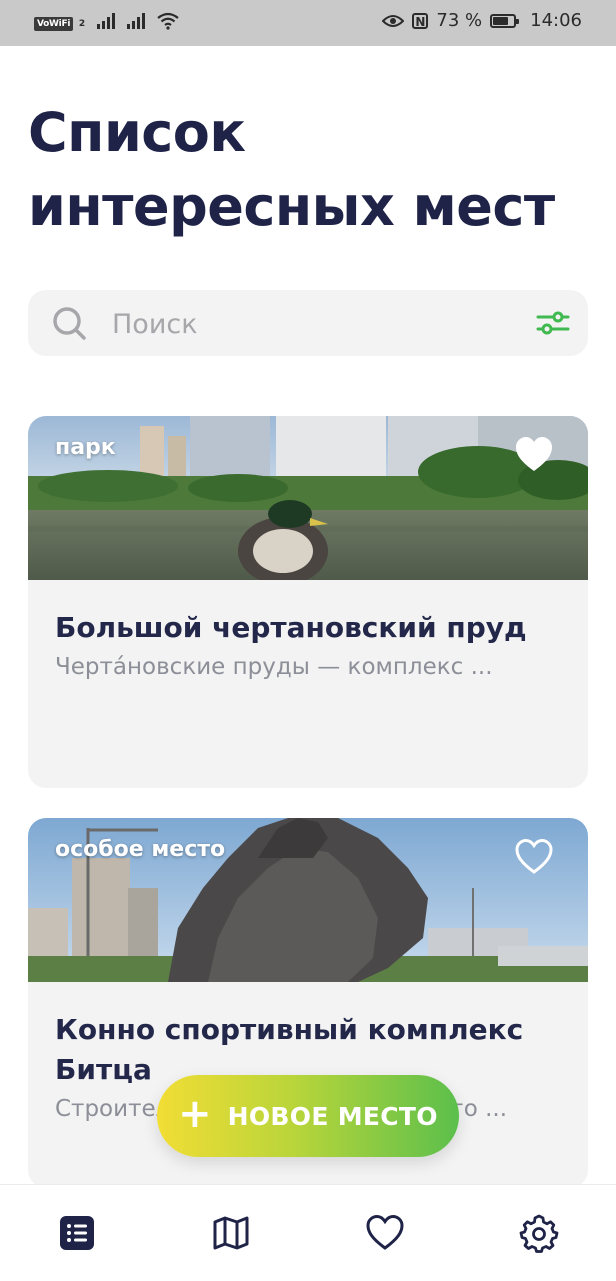  I want to click on list-icon, so click(77, 1233).